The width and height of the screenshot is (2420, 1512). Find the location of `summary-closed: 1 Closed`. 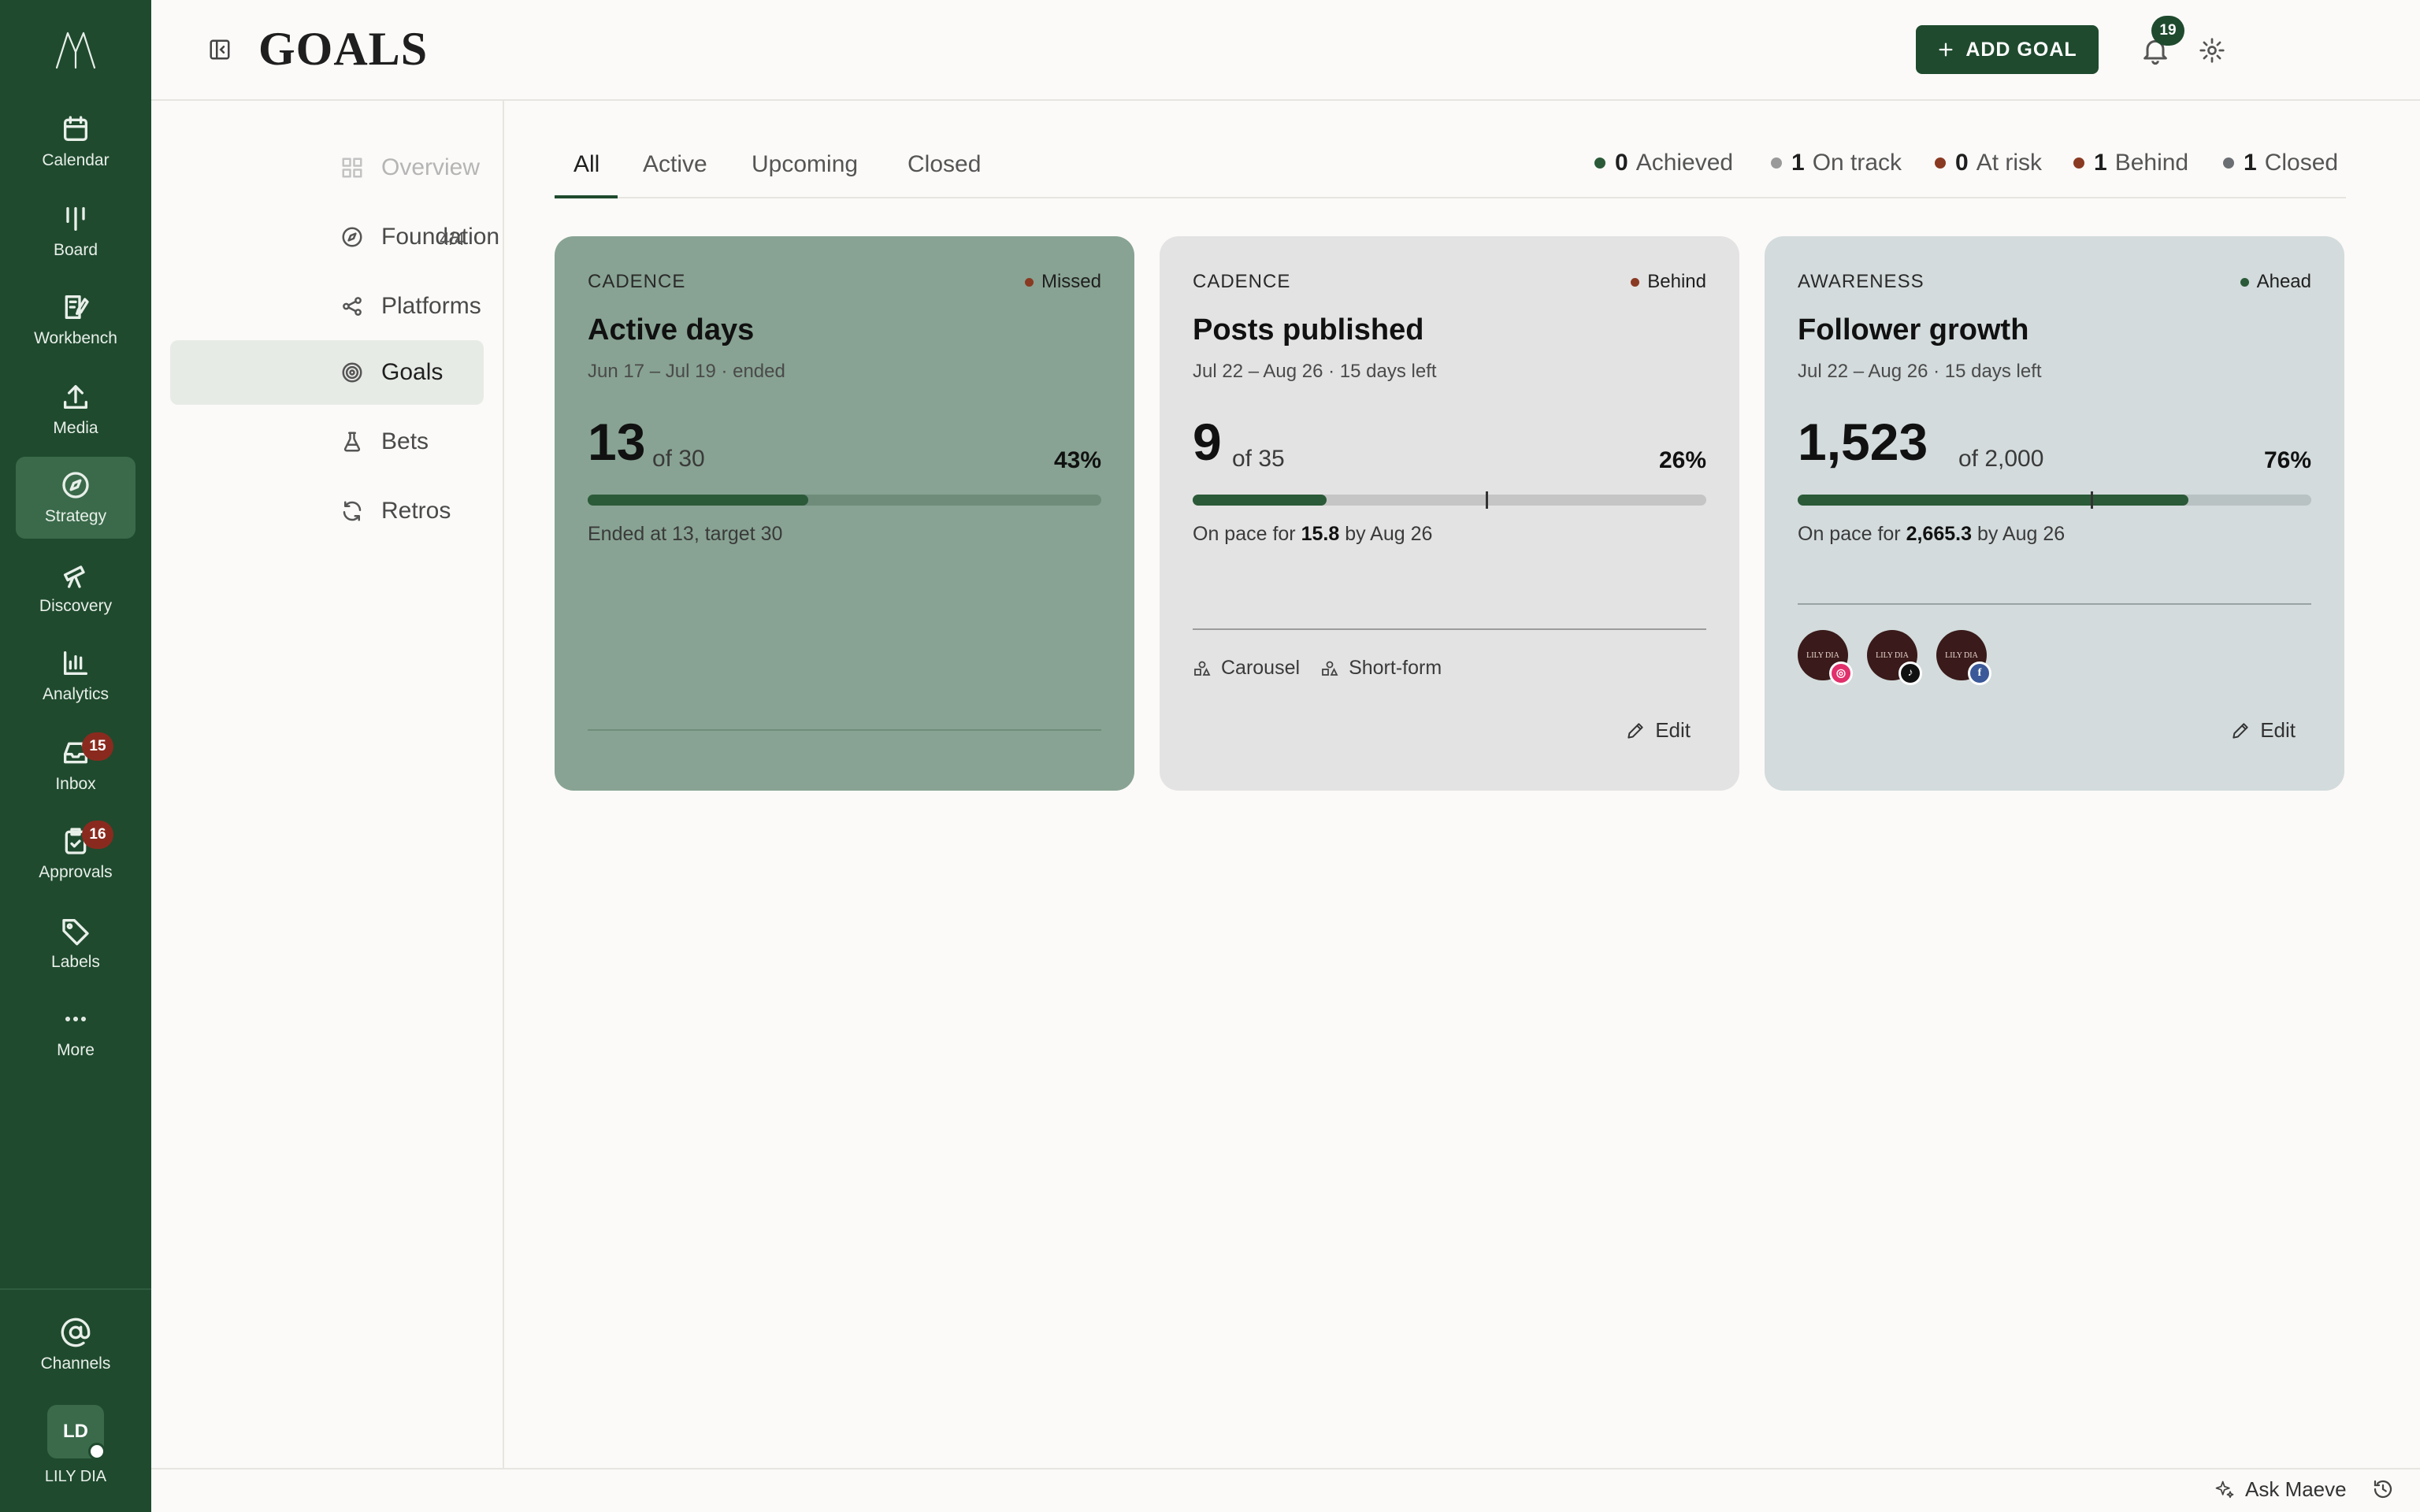

summary-closed: 1 Closed is located at coordinates (2280, 163).